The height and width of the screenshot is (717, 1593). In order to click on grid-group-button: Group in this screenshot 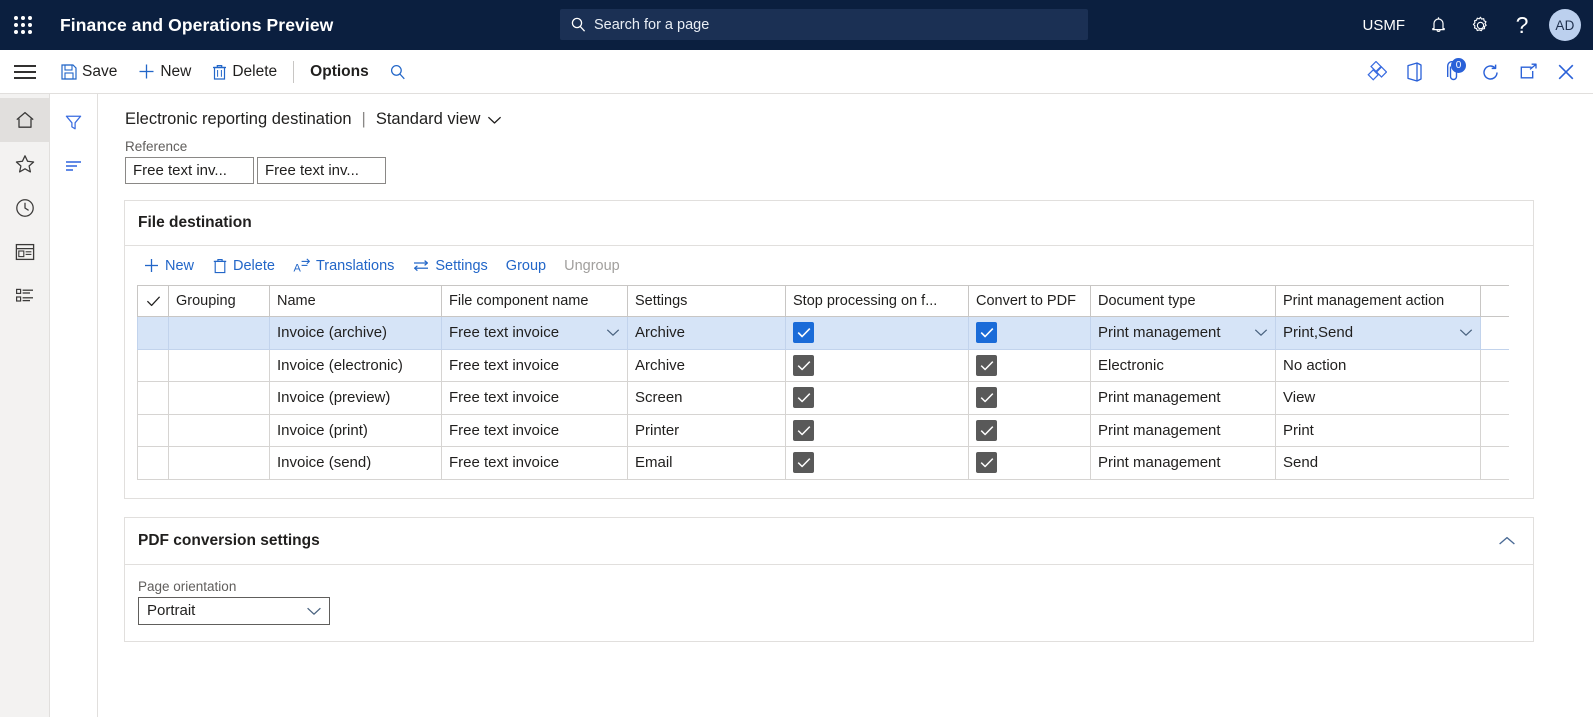, I will do `click(526, 266)`.